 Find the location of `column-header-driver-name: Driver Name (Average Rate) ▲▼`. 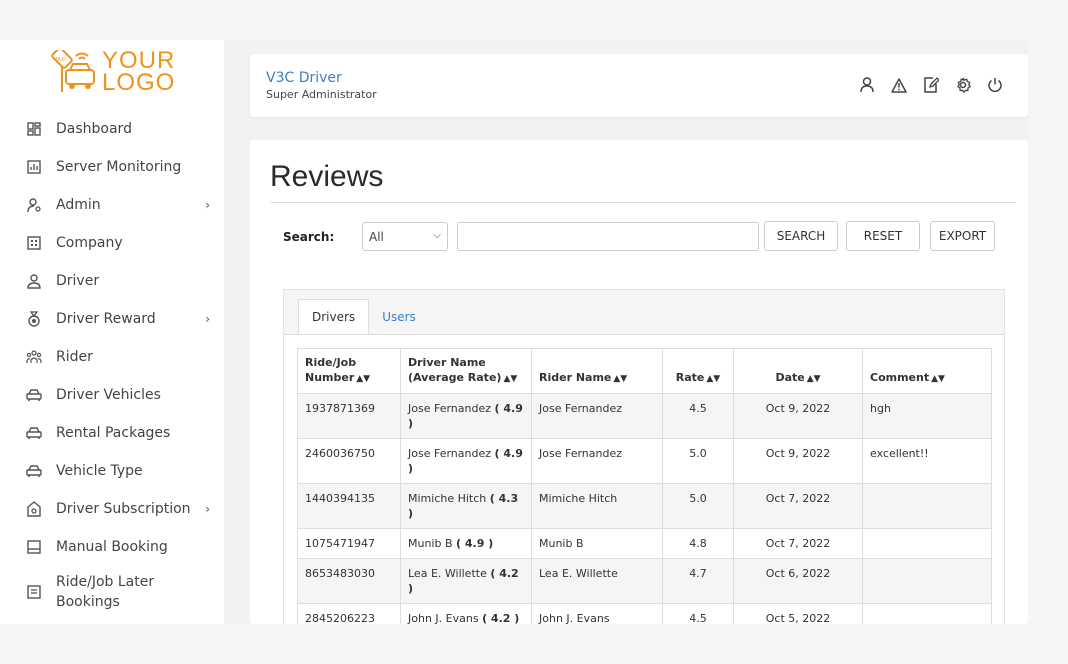

column-header-driver-name: Driver Name (Average Rate) ▲▼ is located at coordinates (466, 371).